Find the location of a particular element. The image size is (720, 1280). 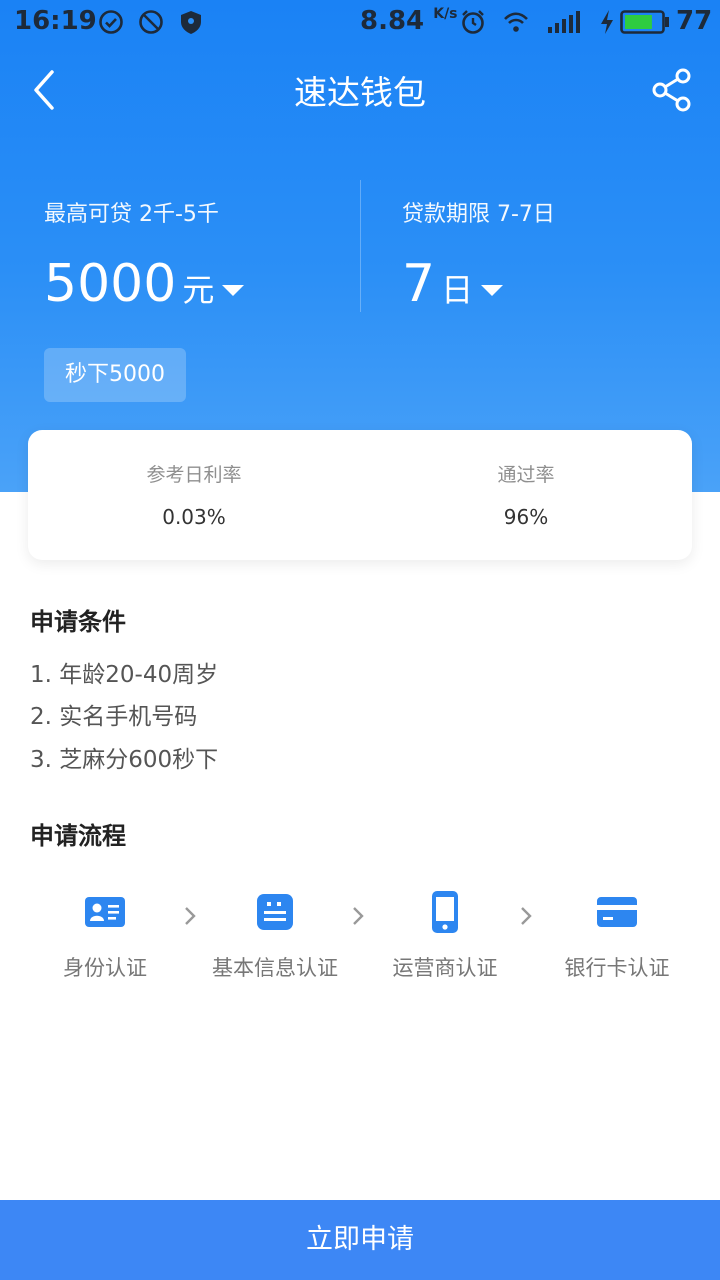

step-label: 银行卡认证 is located at coordinates (617, 968).